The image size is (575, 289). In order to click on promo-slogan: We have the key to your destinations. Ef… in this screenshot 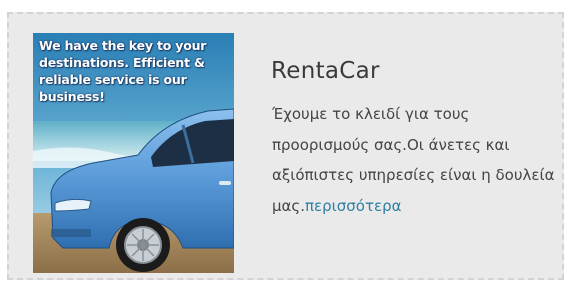, I will do `click(123, 71)`.